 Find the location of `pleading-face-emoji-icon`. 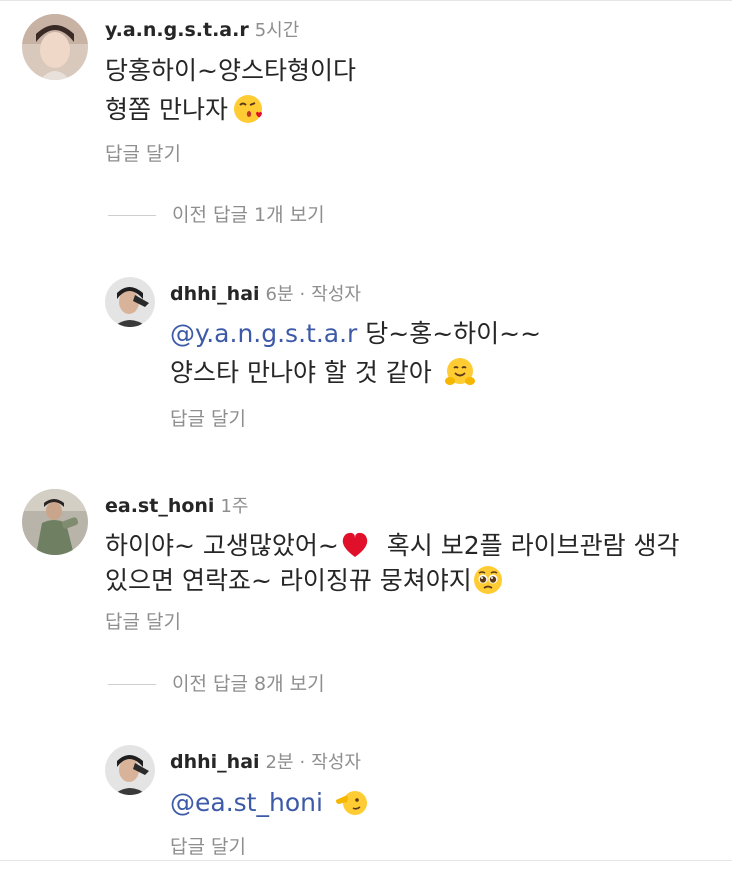

pleading-face-emoji-icon is located at coordinates (488, 580).